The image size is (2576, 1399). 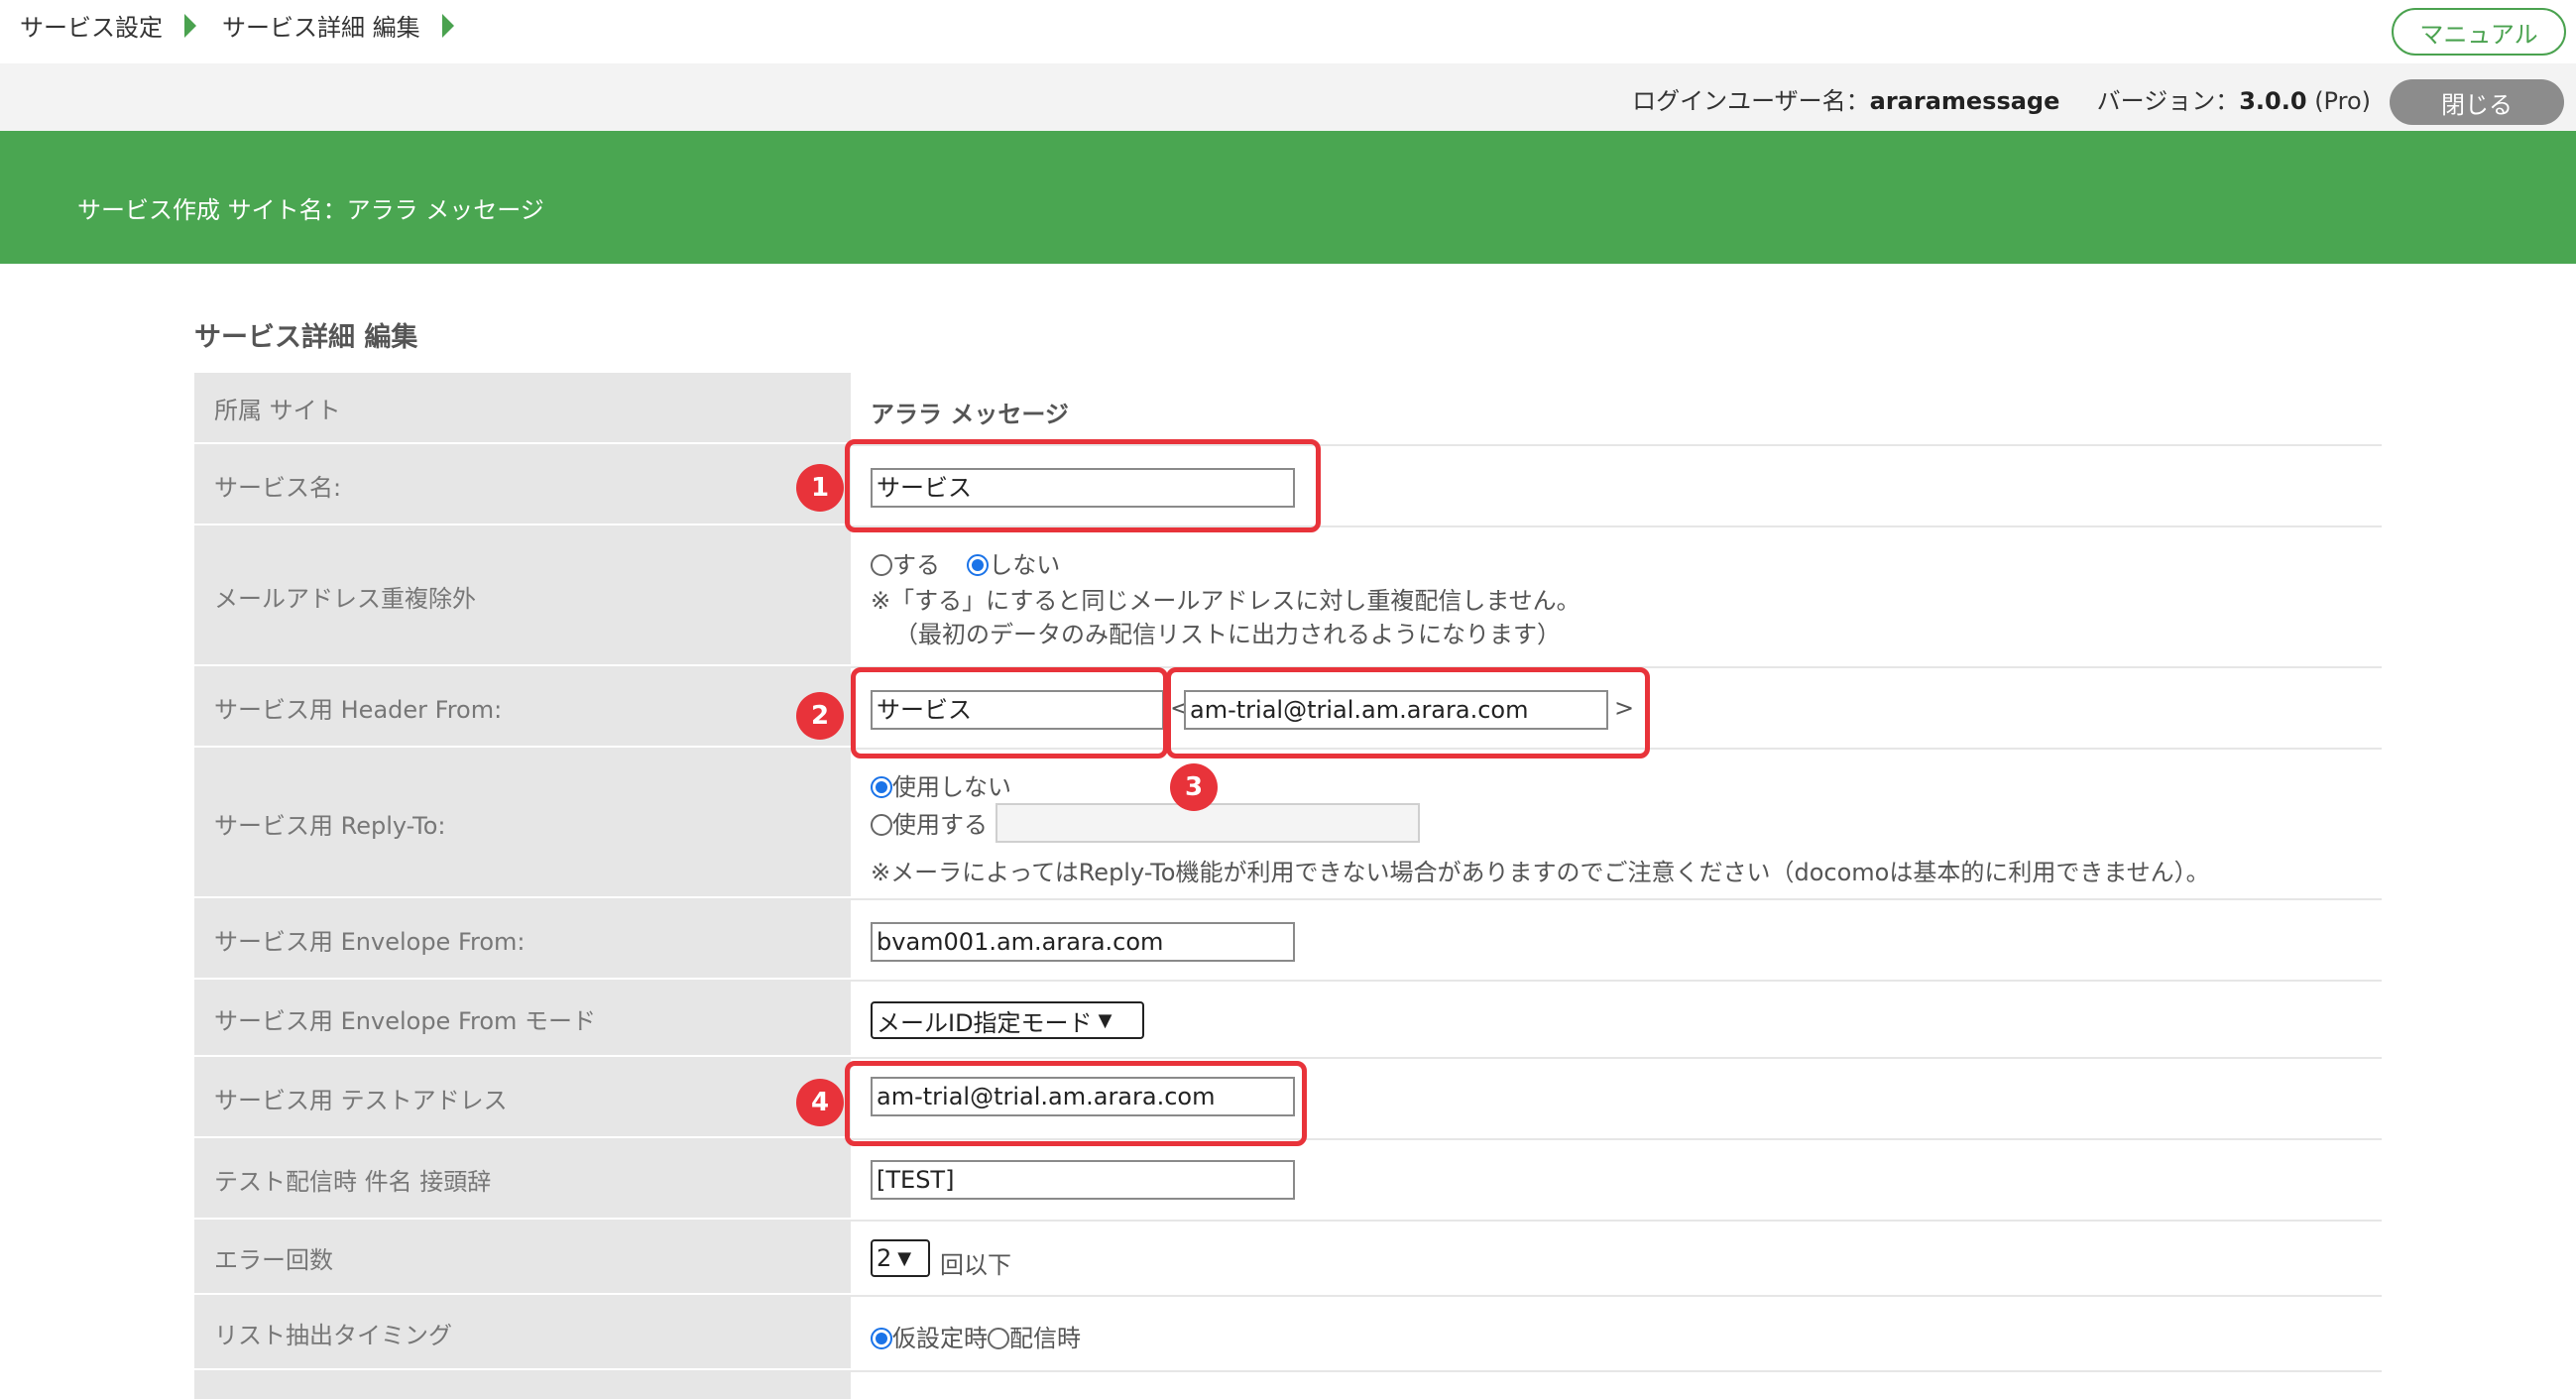 I want to click on annotation-badge-3: 3, so click(x=1194, y=787).